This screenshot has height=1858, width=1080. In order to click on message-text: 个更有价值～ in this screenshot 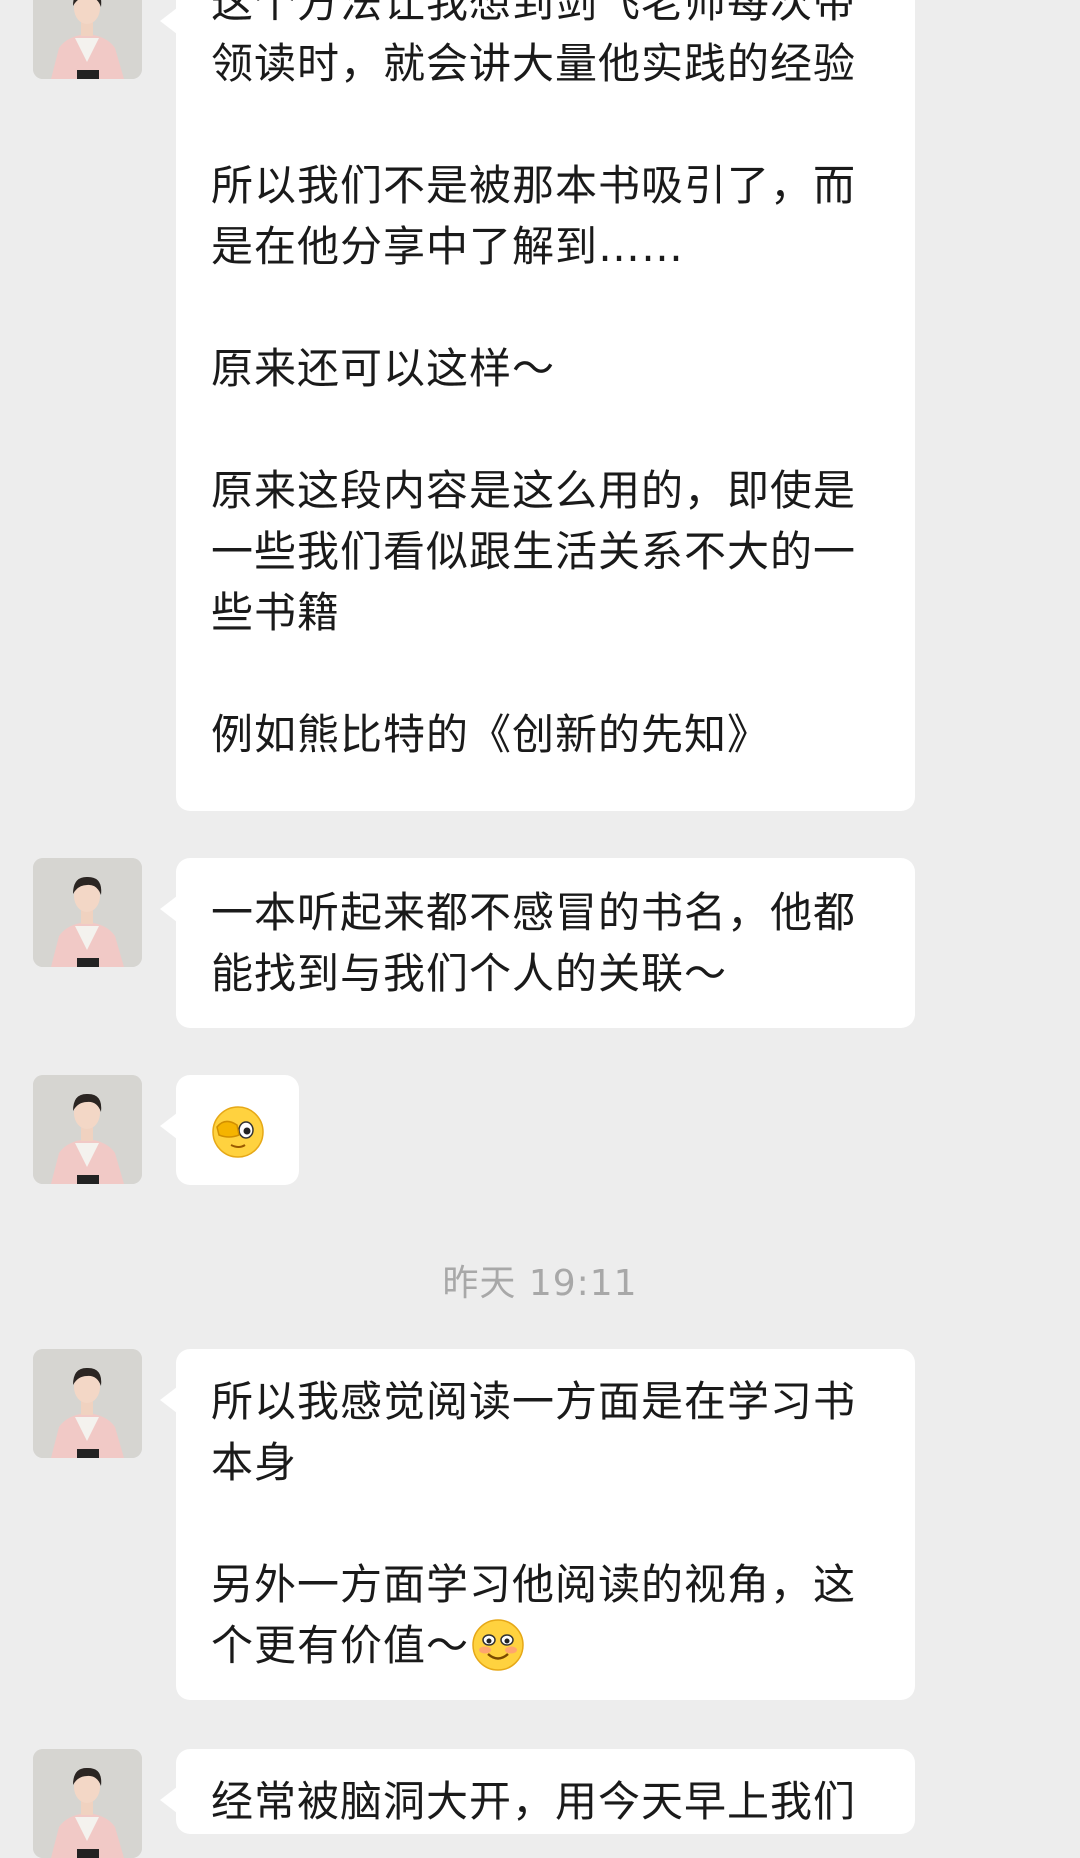, I will do `click(340, 1645)`.